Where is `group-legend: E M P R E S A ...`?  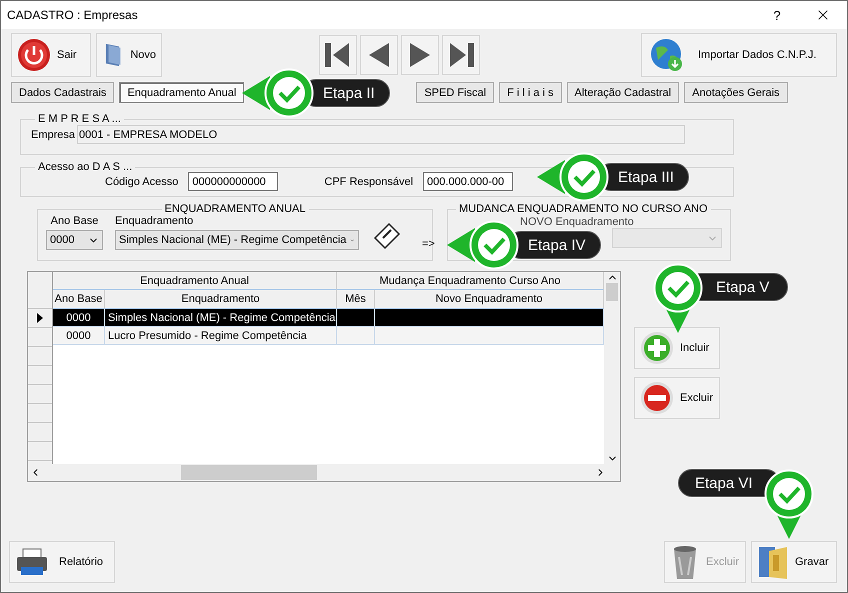 group-legend: E M P R E S A ... is located at coordinates (79, 119).